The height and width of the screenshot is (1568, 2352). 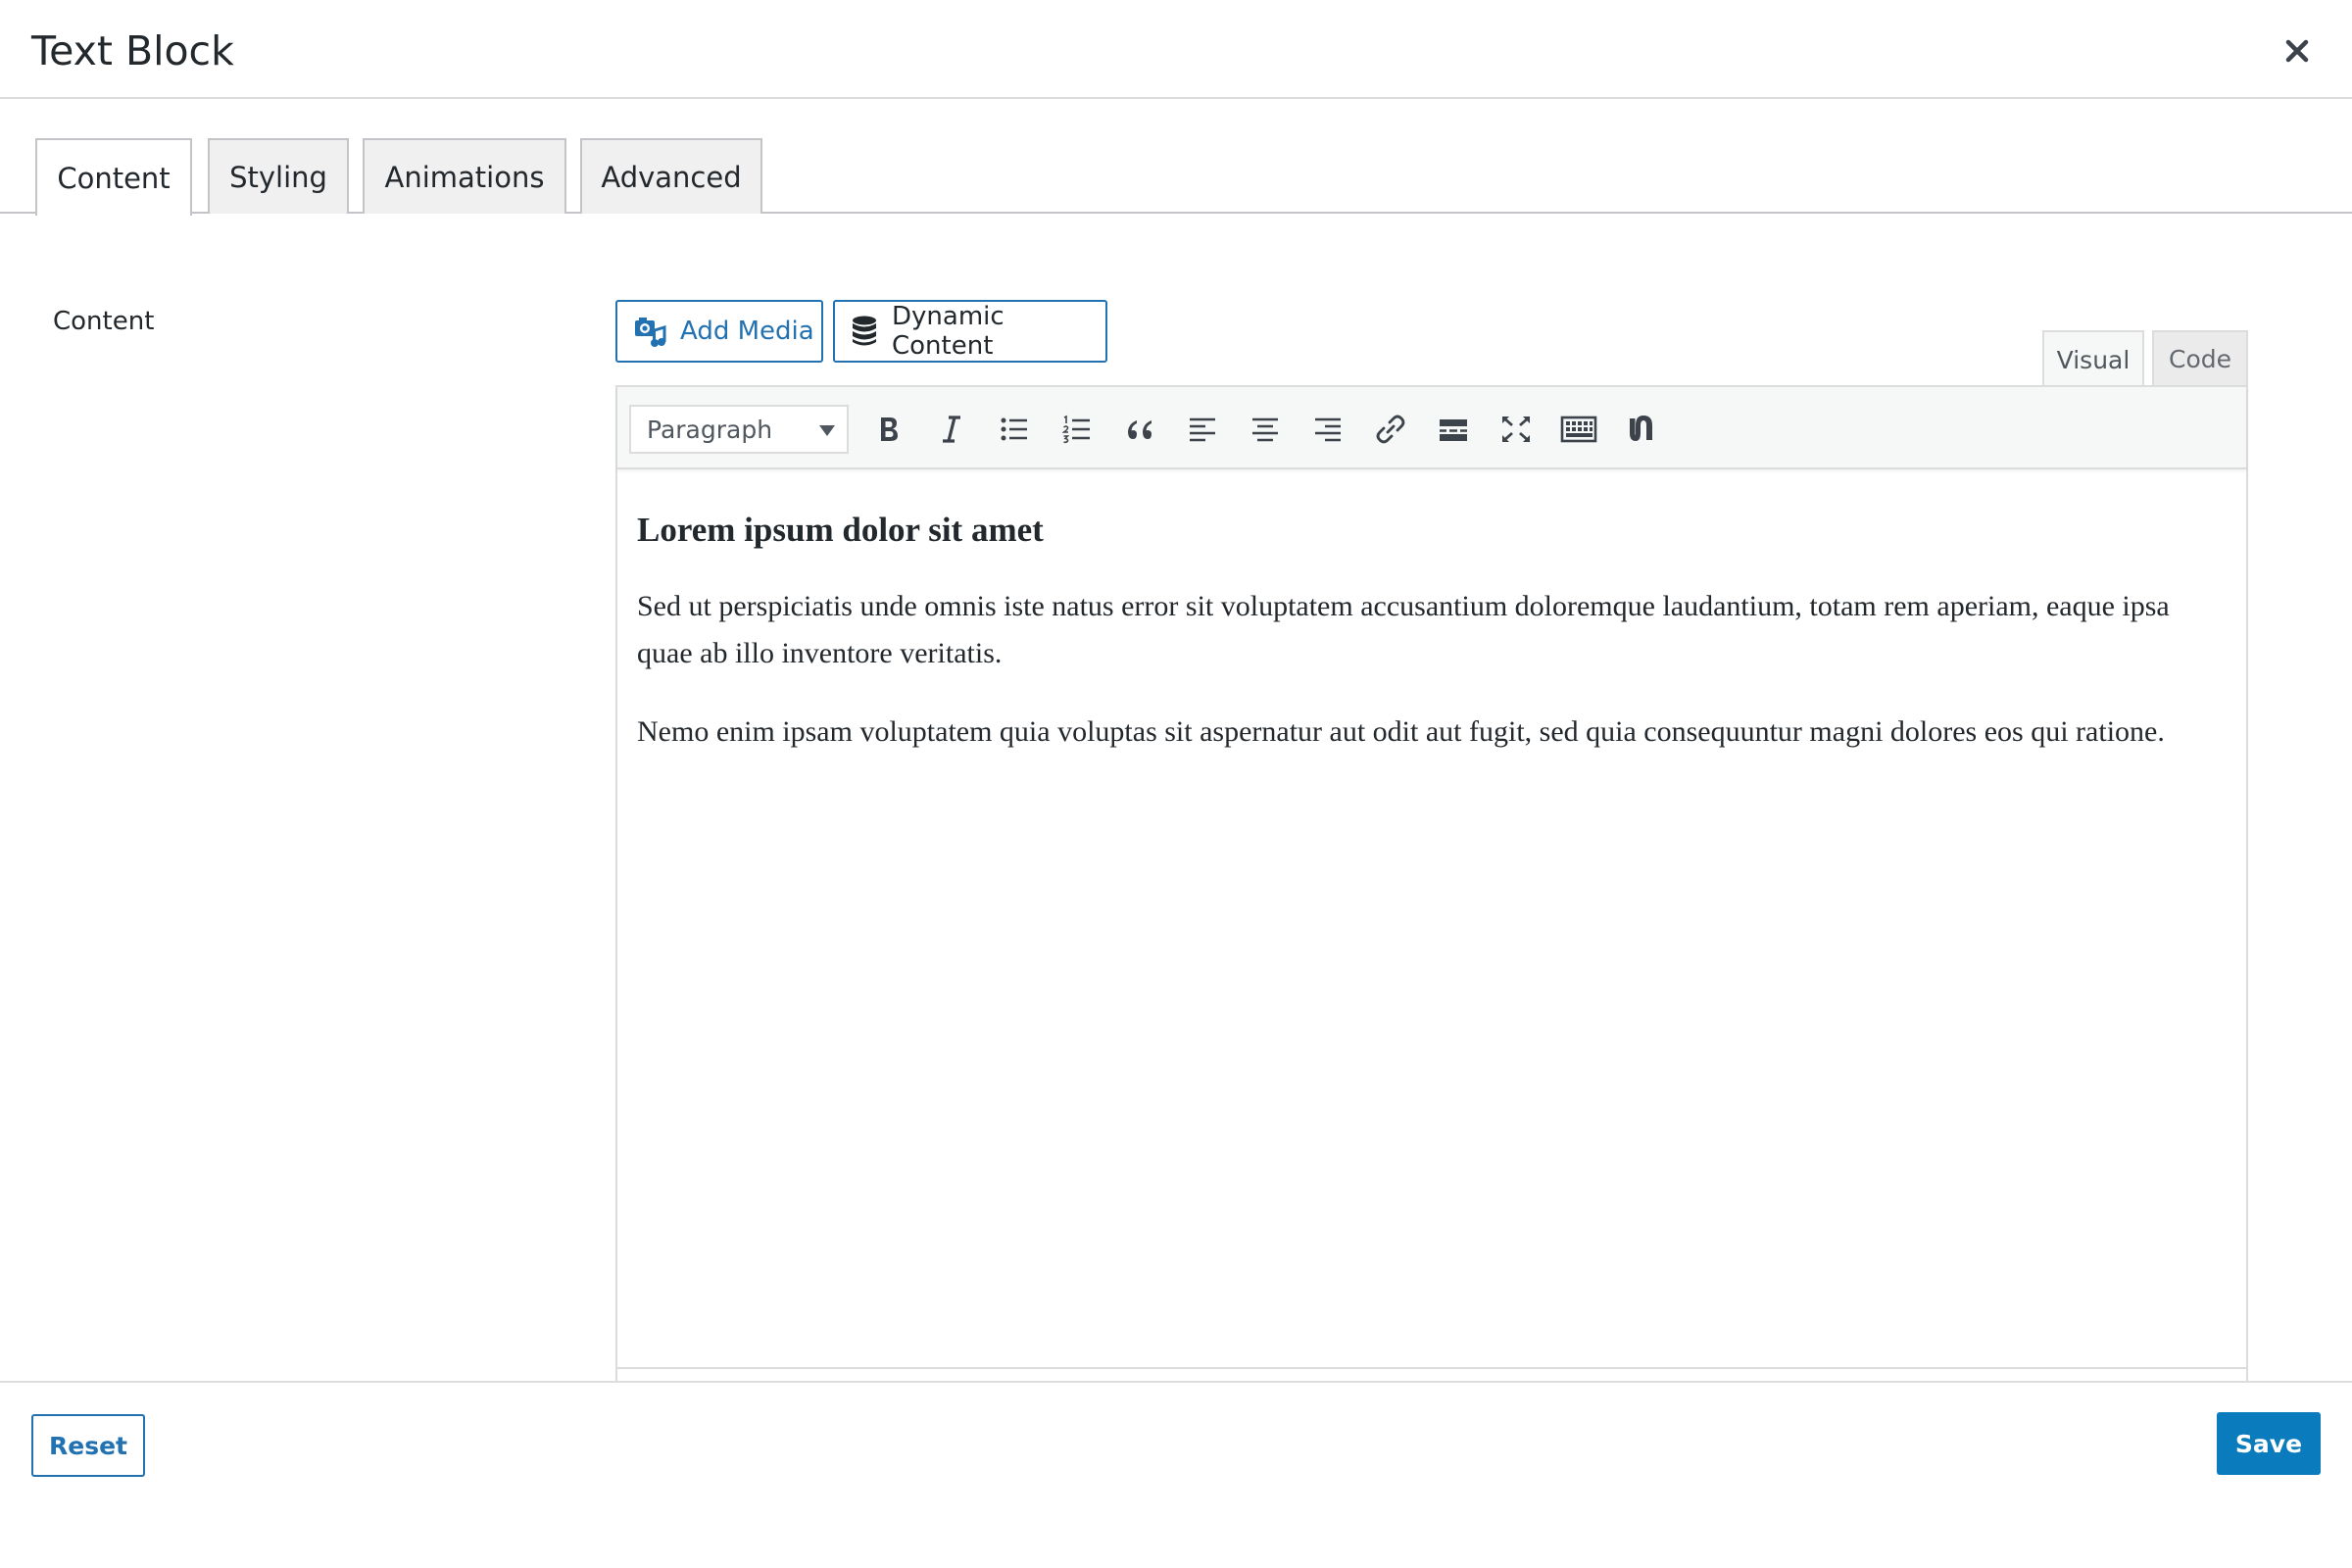 I want to click on add-media-button: Add Media, so click(x=719, y=331).